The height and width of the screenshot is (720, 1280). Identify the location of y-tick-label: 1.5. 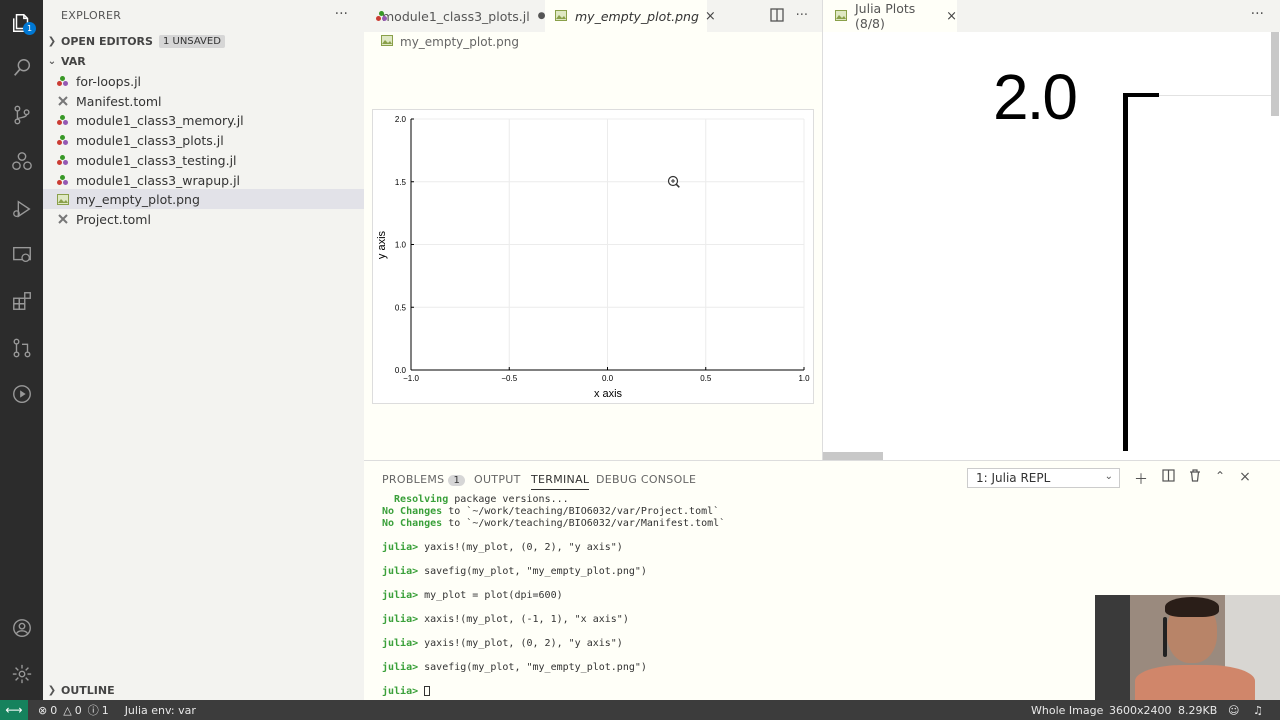
(401, 182).